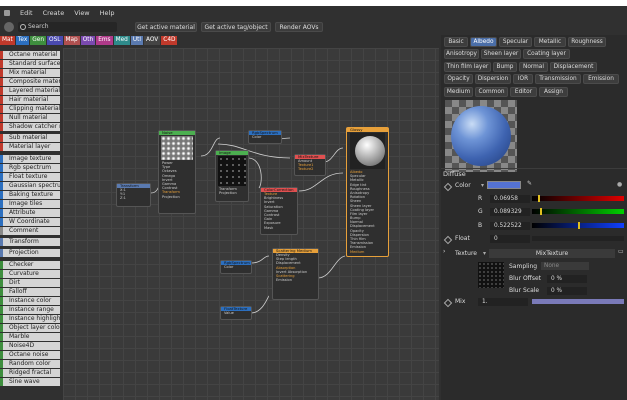  Describe the element at coordinates (533, 67) in the screenshot. I see `tab-normal: Normal` at that location.